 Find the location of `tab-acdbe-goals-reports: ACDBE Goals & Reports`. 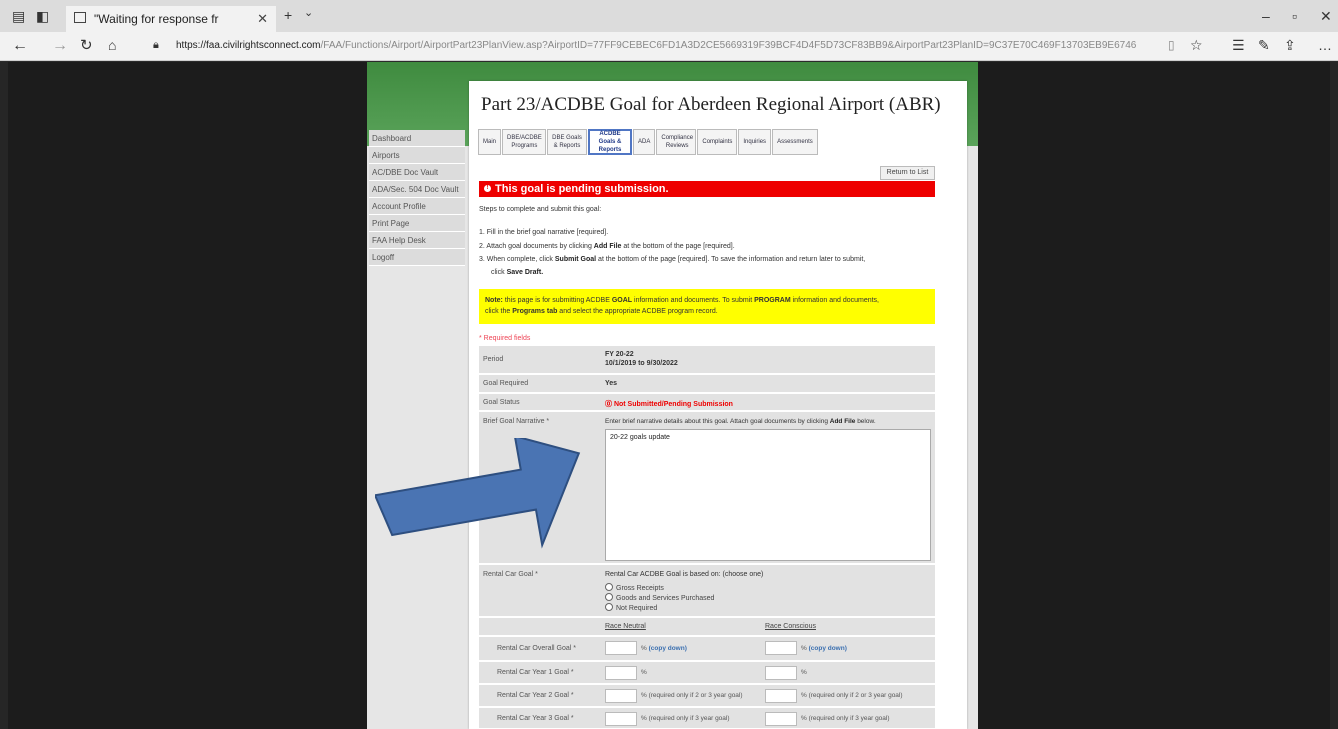

tab-acdbe-goals-reports: ACDBE Goals & Reports is located at coordinates (610, 142).